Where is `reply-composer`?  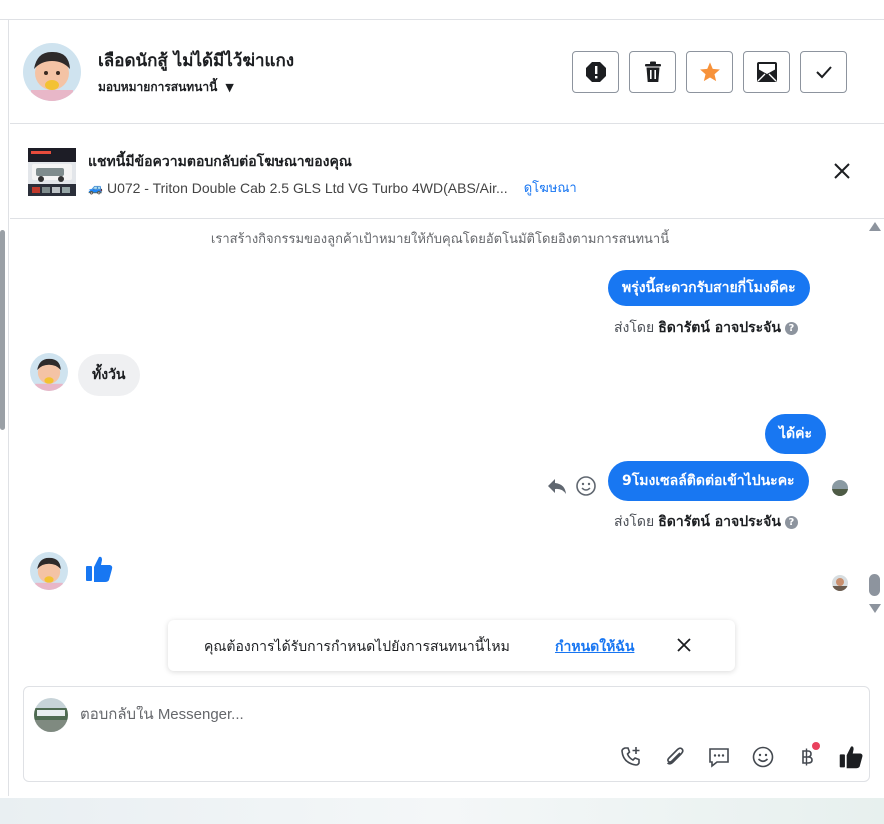 reply-composer is located at coordinates (446, 734).